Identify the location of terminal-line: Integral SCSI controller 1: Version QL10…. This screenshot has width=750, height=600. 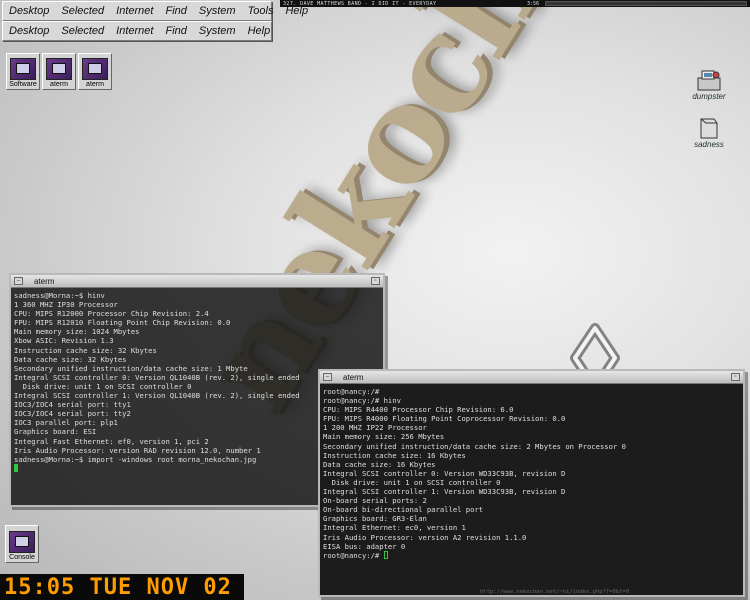
(157, 396).